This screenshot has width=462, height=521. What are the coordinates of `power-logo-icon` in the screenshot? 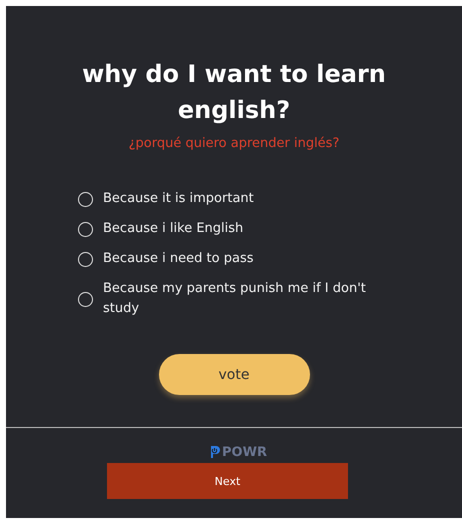 It's located at (214, 452).